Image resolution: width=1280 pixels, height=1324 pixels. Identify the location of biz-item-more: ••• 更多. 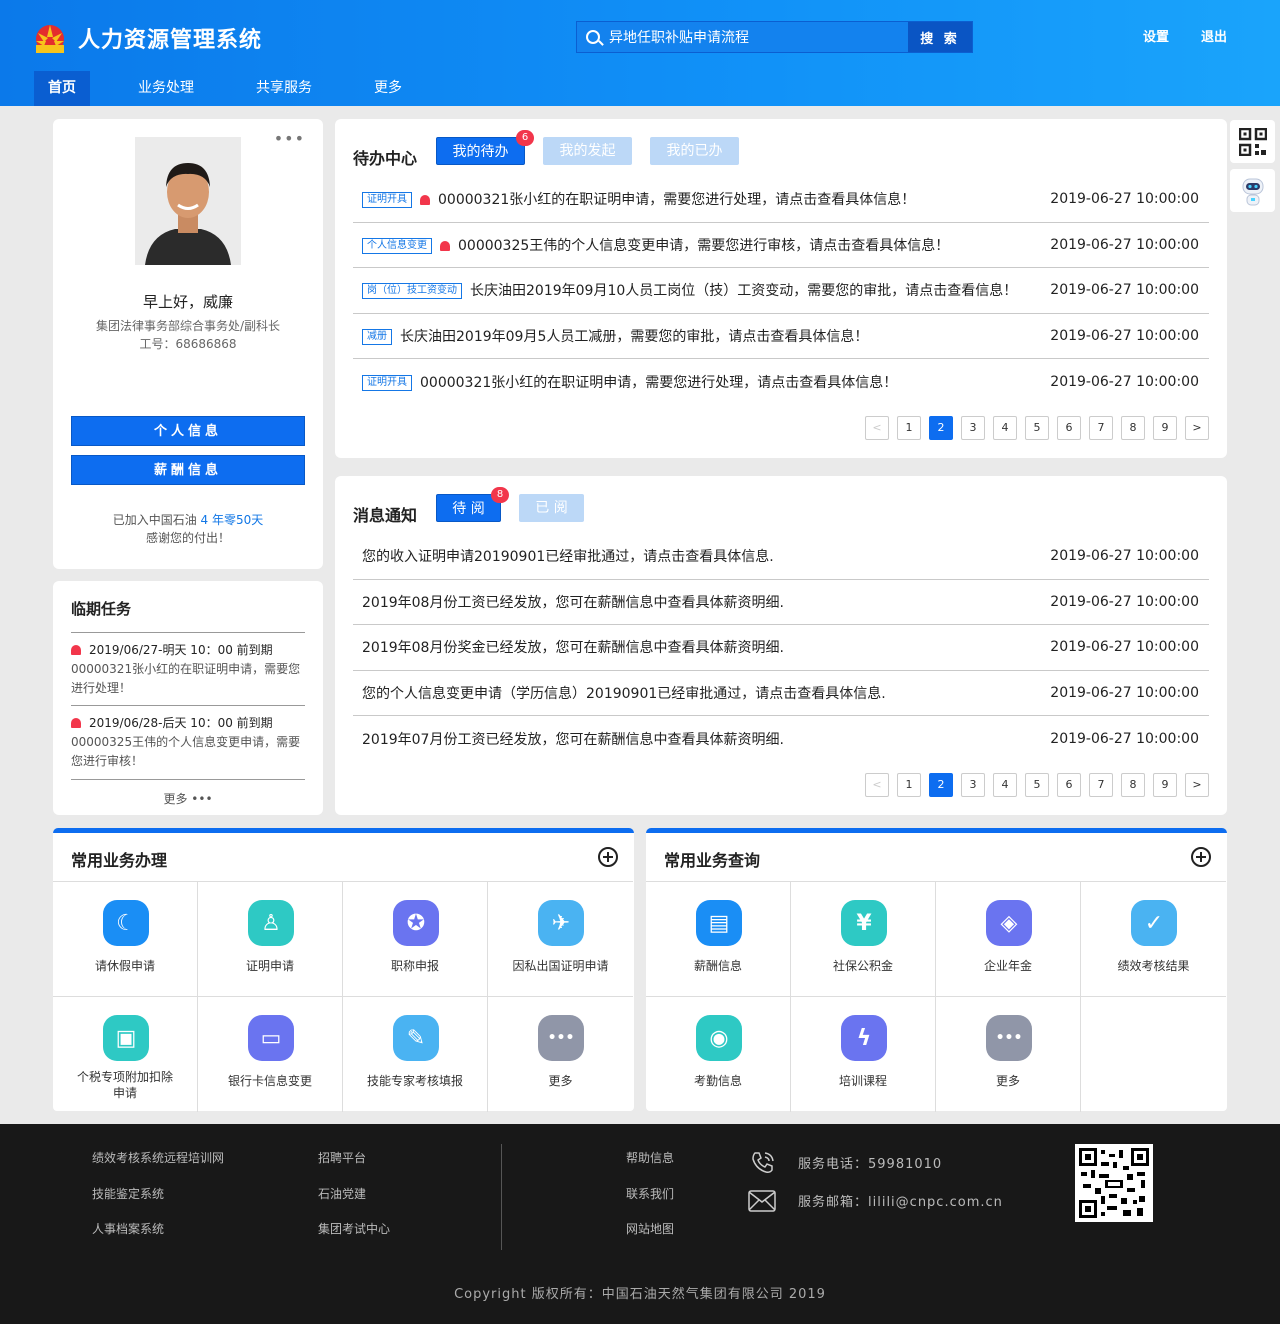
(560, 1054).